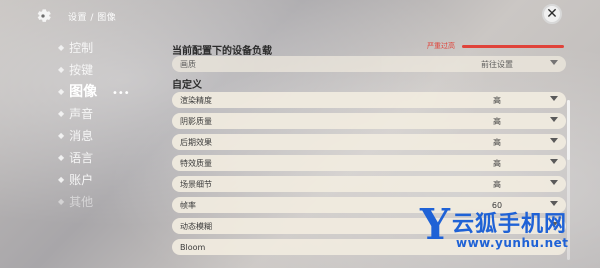 The width and height of the screenshot is (600, 268). I want to click on watermark-url: www.yunhu.net, so click(512, 243).